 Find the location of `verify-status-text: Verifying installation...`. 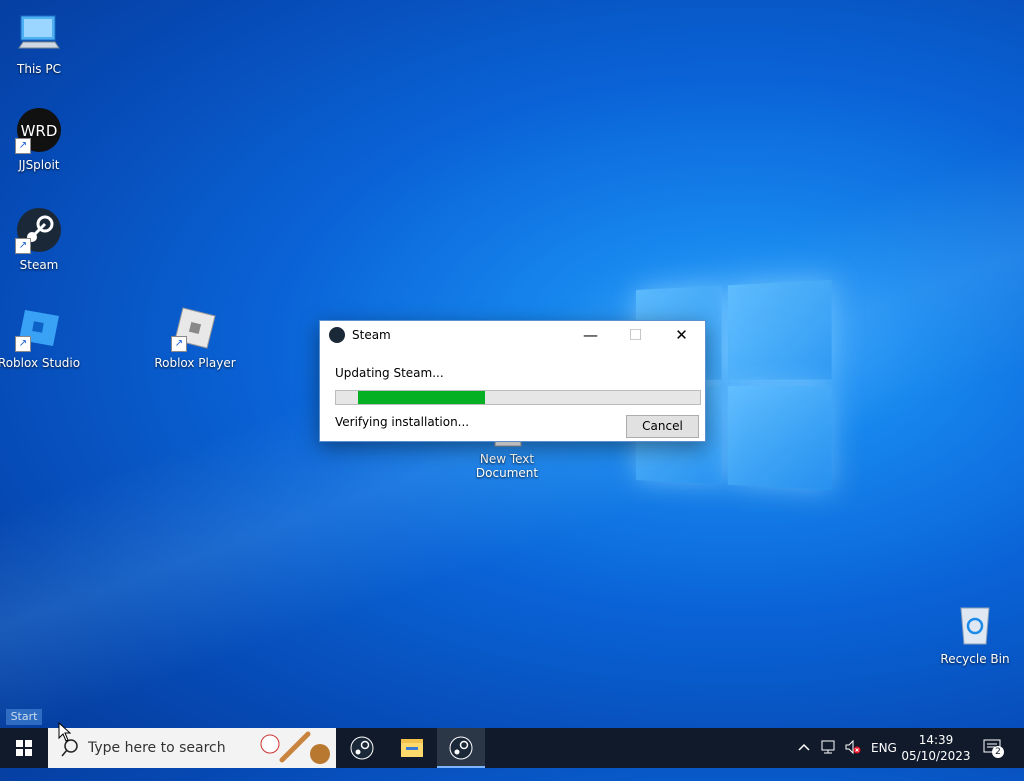

verify-status-text: Verifying installation... is located at coordinates (402, 422).